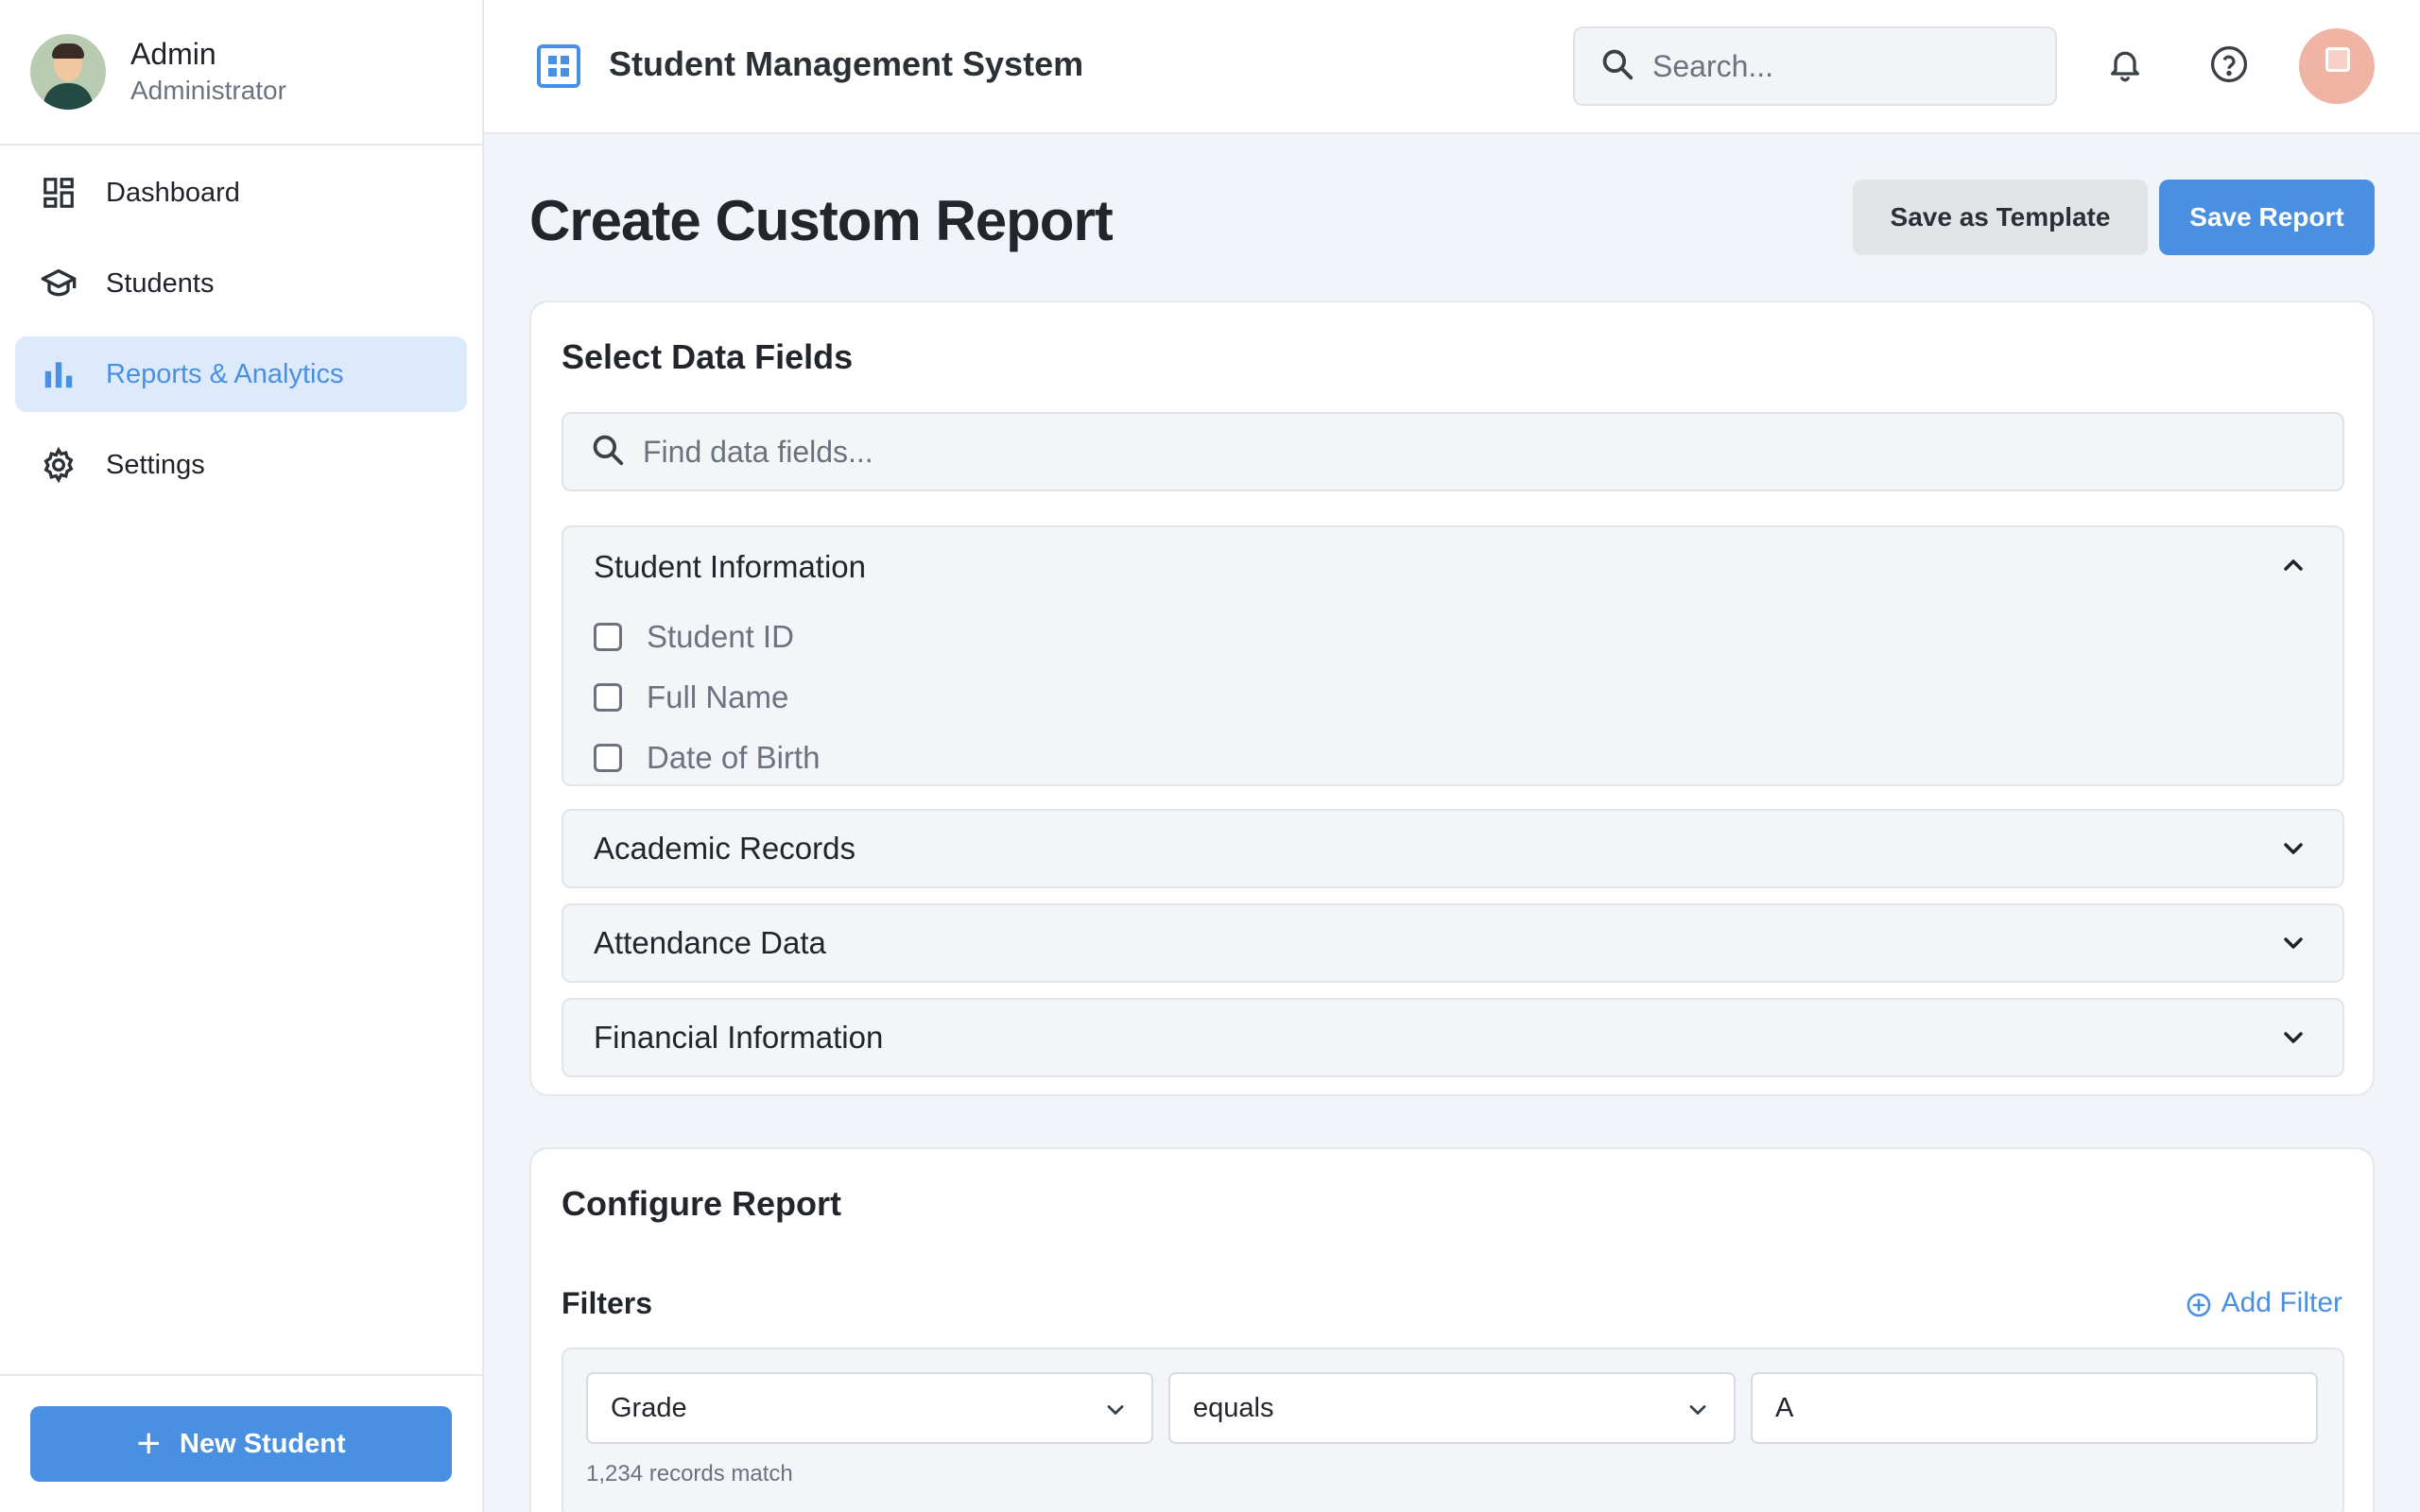 Image resolution: width=2420 pixels, height=1512 pixels. Describe the element at coordinates (2337, 66) in the screenshot. I see `user-avatar` at that location.